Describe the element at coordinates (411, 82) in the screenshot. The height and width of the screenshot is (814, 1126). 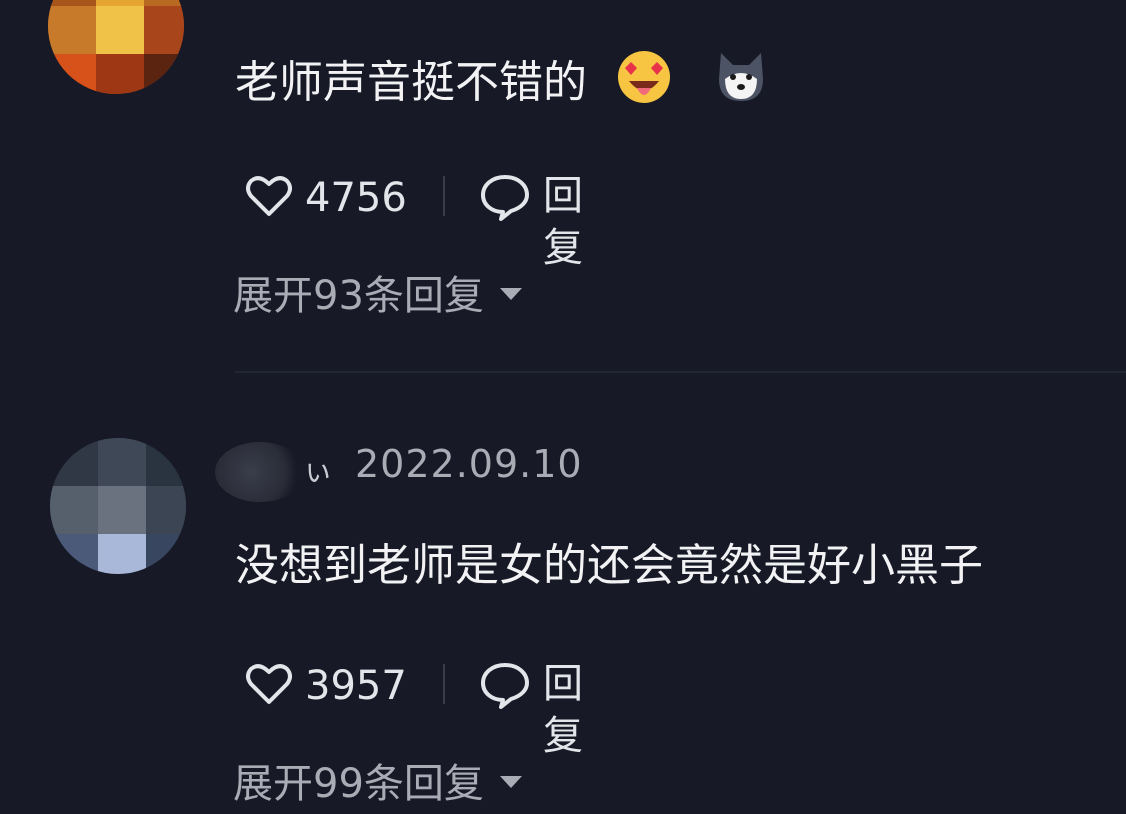
I see `comment-text-content: 老师声音挺不错的` at that location.